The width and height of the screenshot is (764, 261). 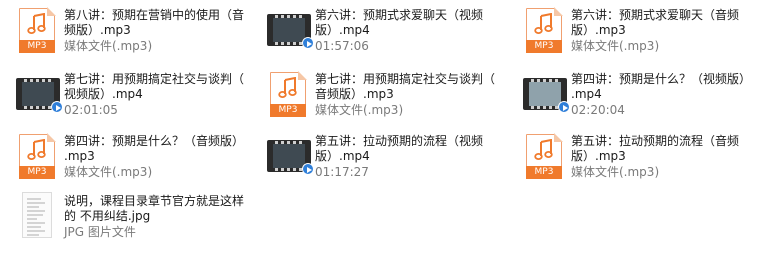 What do you see at coordinates (154, 86) in the screenshot?
I see `file-name: 第七讲：用预期搞定社交与谈判（ 视频版）.mp4` at bounding box center [154, 86].